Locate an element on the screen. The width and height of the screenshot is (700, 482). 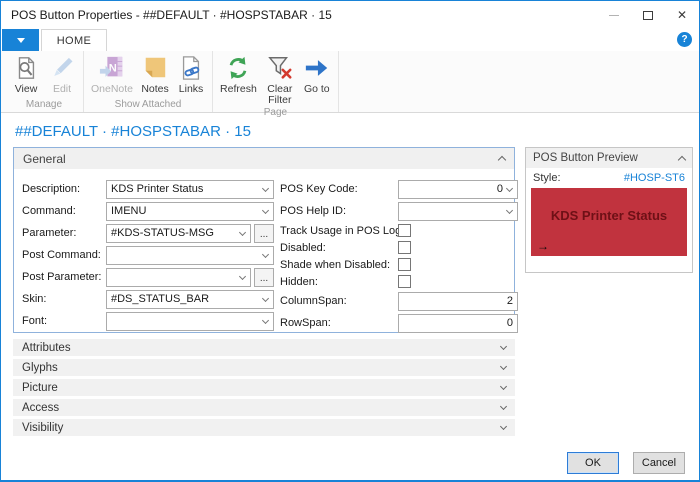
links-button: Links is located at coordinates (191, 74).